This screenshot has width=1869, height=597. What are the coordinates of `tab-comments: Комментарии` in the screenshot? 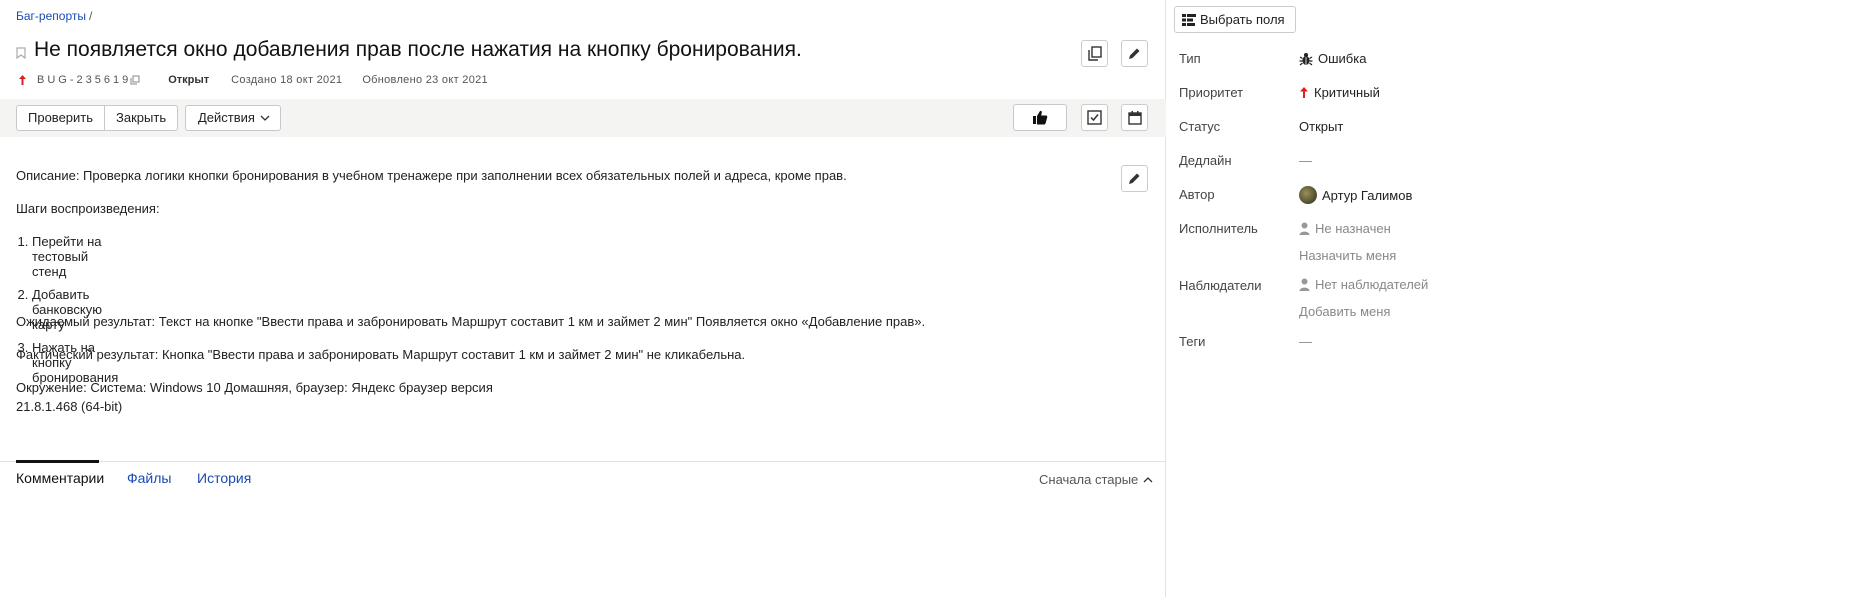 It's located at (60, 478).